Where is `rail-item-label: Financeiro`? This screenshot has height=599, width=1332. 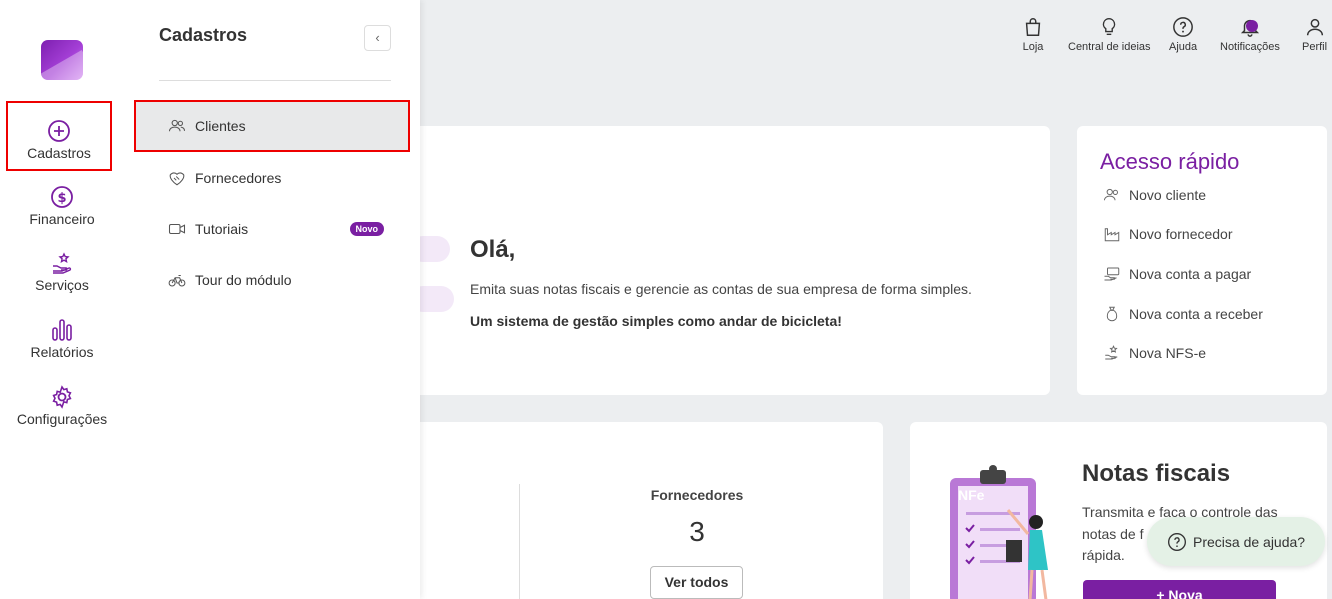 rail-item-label: Financeiro is located at coordinates (62, 219).